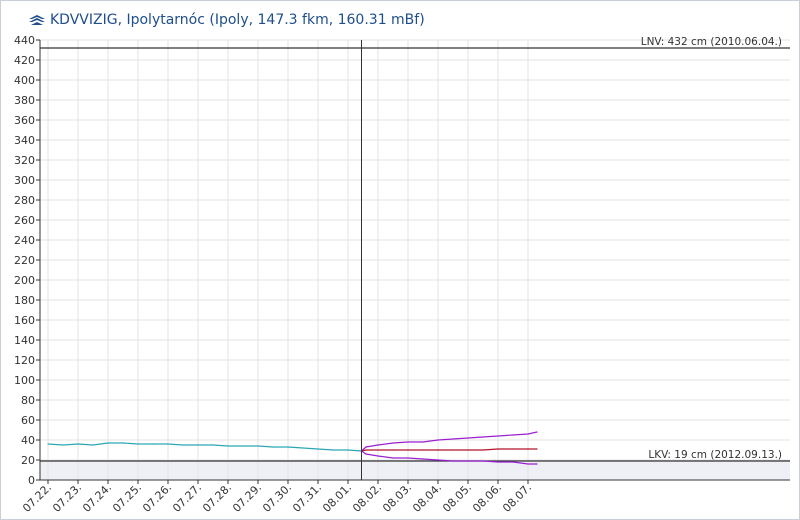 The height and width of the screenshot is (520, 800). I want to click on x-tick-label: 07.23., so click(67, 498).